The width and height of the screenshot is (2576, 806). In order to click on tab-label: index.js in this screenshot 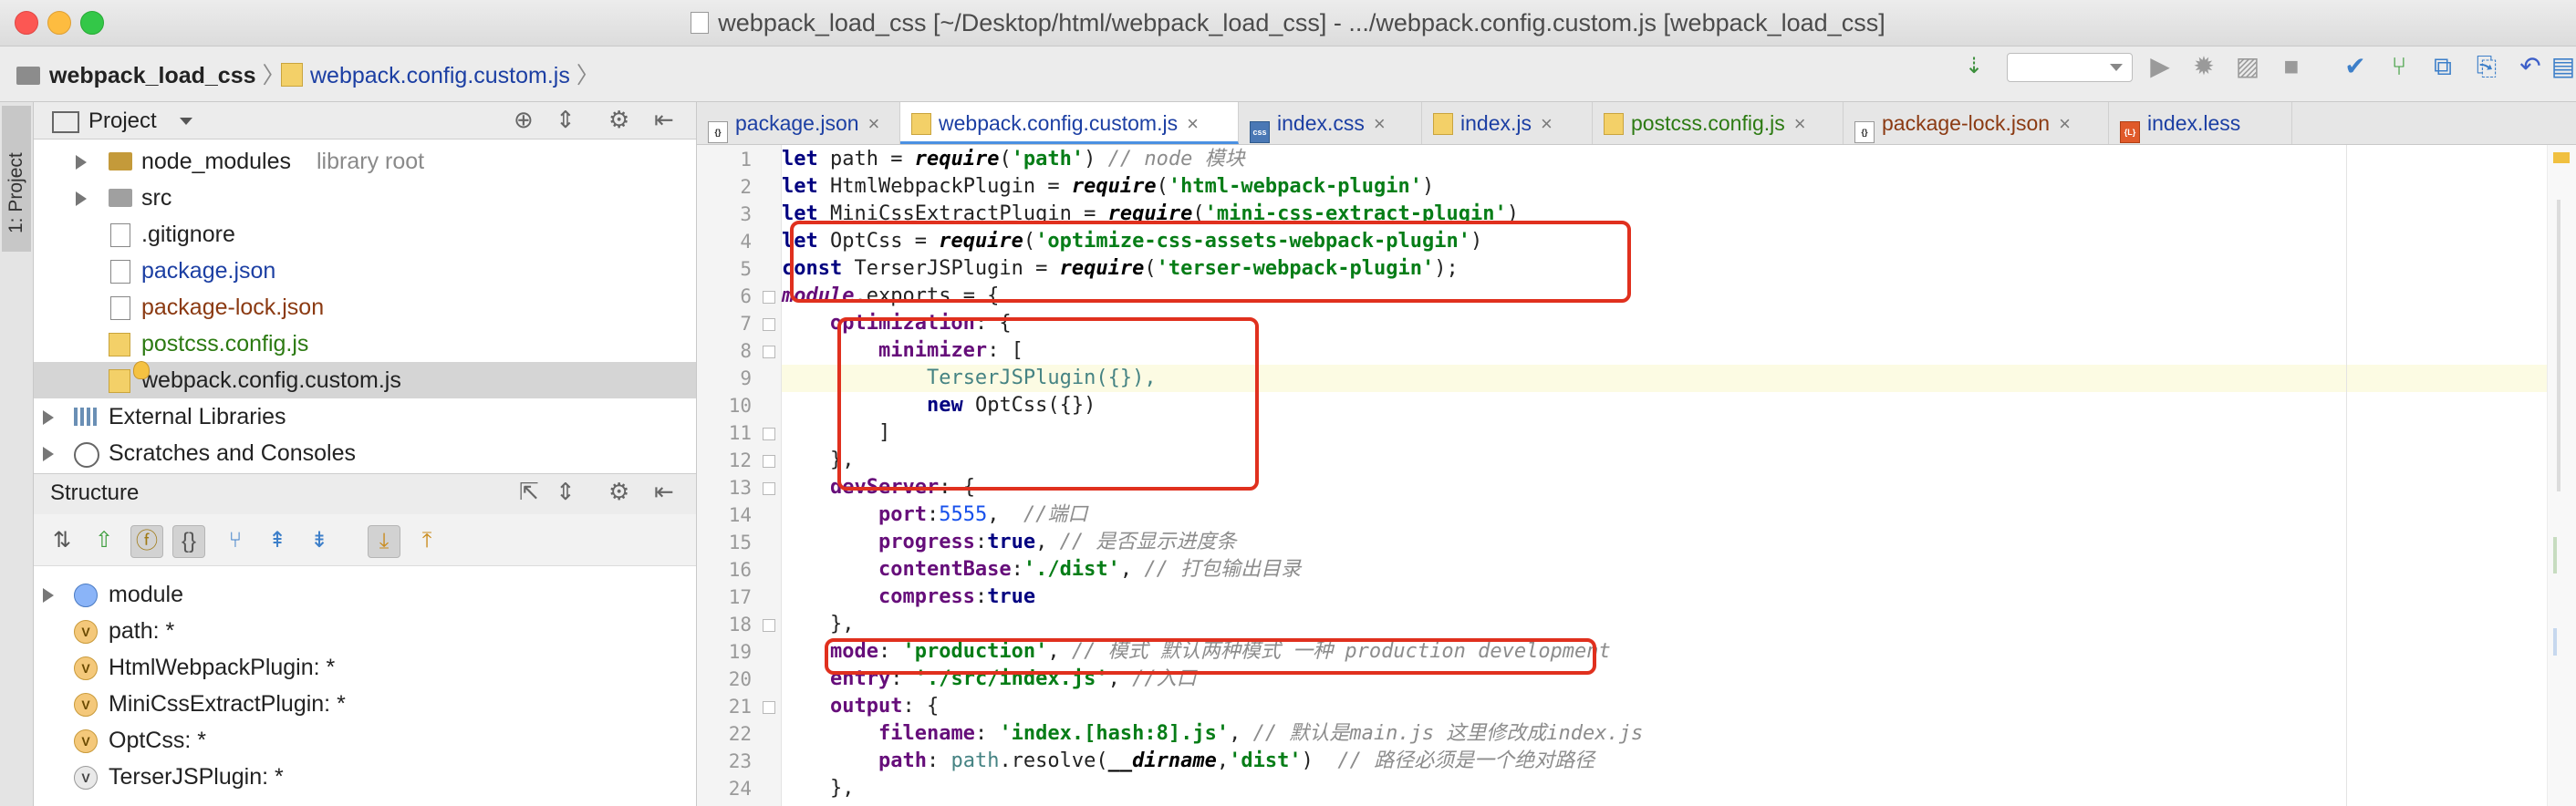, I will do `click(1496, 123)`.